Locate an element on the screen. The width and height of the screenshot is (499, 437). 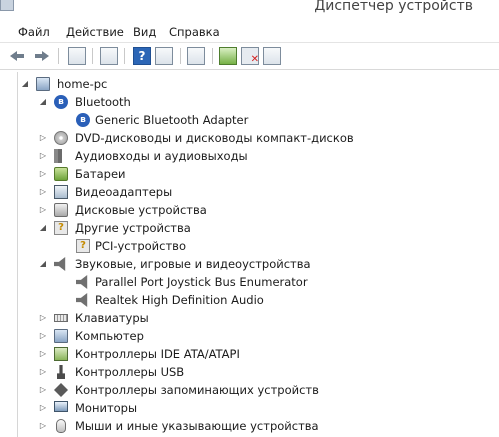
tree-item-label: home-pc is located at coordinates (82, 84).